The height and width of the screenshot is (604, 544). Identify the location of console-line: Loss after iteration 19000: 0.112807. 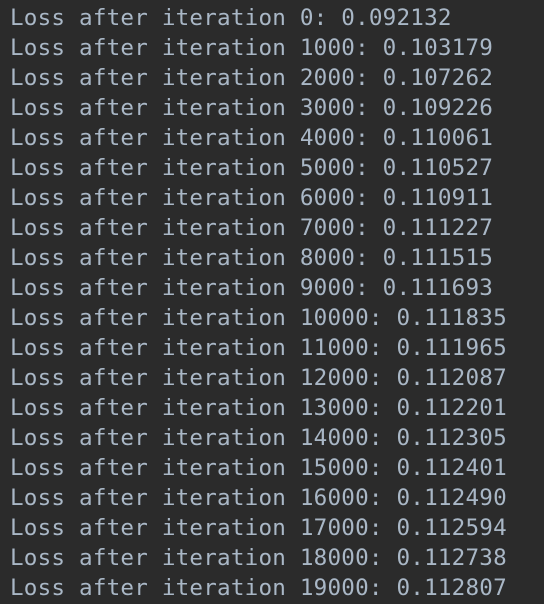
(258, 588).